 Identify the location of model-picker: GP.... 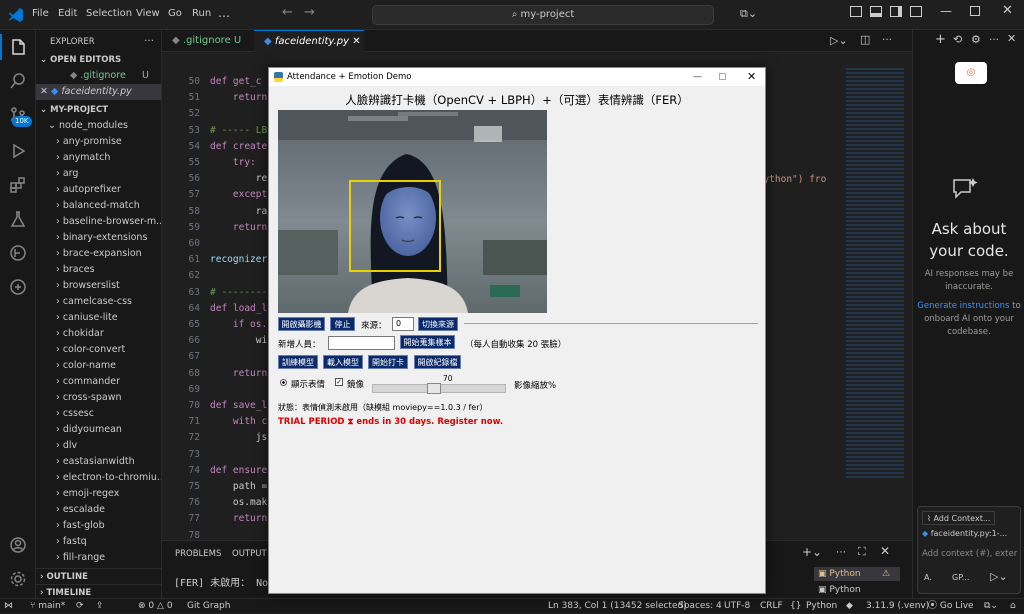
(960, 577).